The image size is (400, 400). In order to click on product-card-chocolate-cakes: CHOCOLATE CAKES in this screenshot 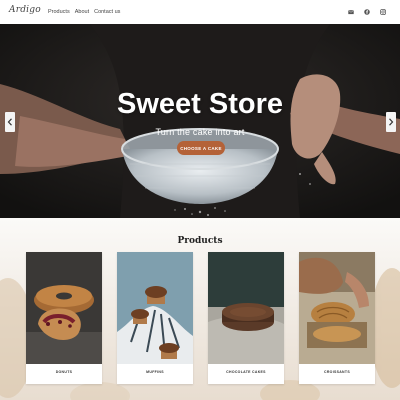, I will do `click(246, 318)`.